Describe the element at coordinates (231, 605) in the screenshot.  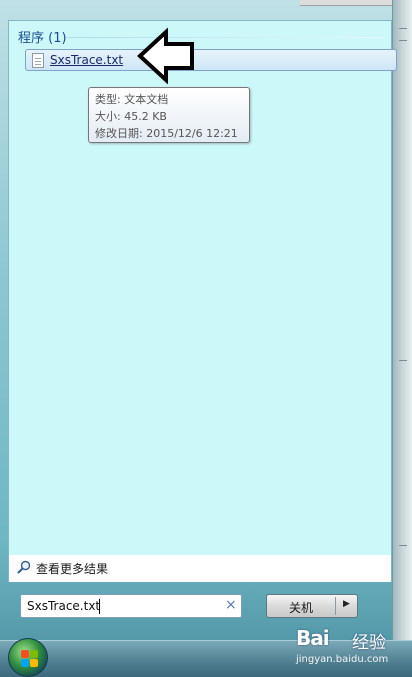
I see `clear-search-icon: ×` at that location.